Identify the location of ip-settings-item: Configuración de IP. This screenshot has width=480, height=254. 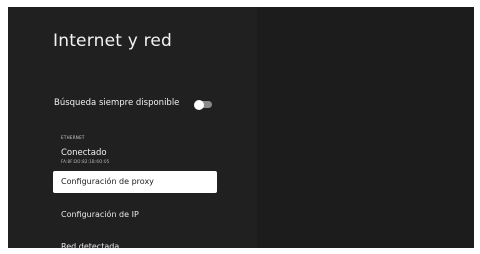
(135, 215).